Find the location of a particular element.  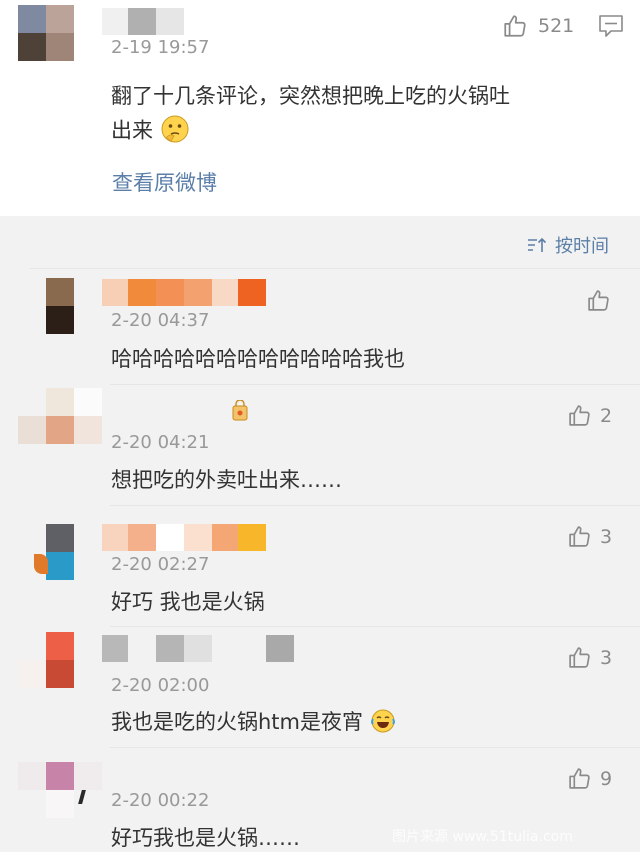

view-original-link: 查看原微博 is located at coordinates (164, 182).